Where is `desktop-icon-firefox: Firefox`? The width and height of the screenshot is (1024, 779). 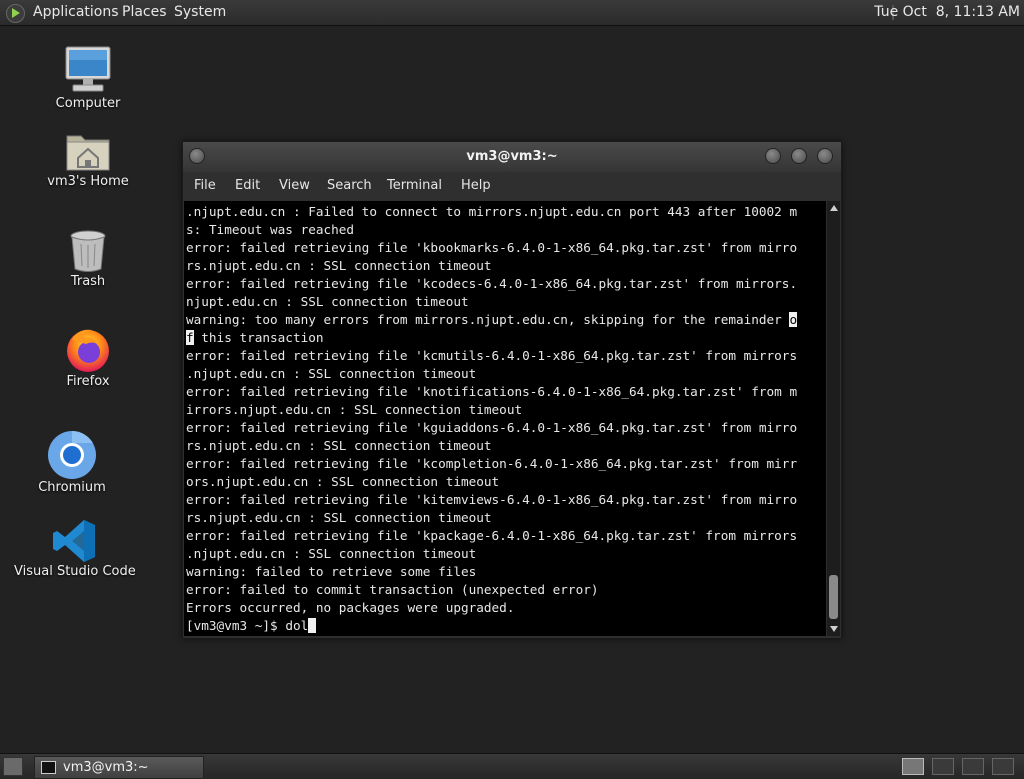
desktop-icon-firefox: Firefox is located at coordinates (88, 357).